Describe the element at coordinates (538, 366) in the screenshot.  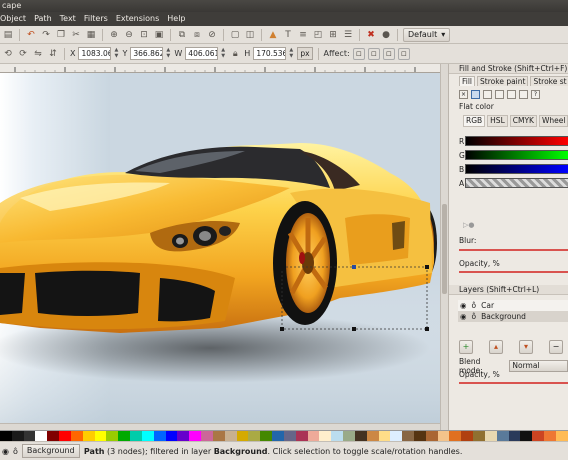
I see `blend-select: Normal` at that location.